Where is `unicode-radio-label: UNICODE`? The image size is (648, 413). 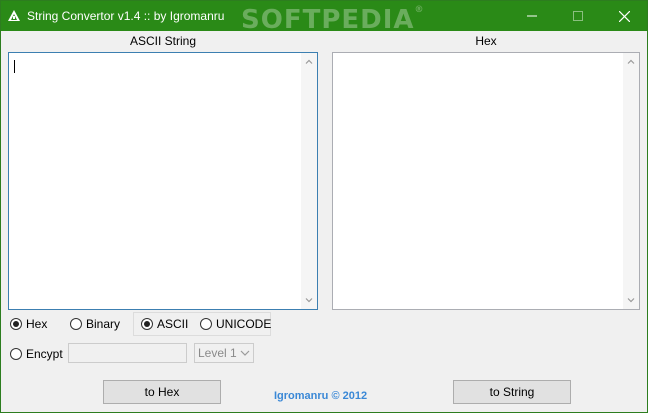 unicode-radio-label: UNICODE is located at coordinates (244, 324).